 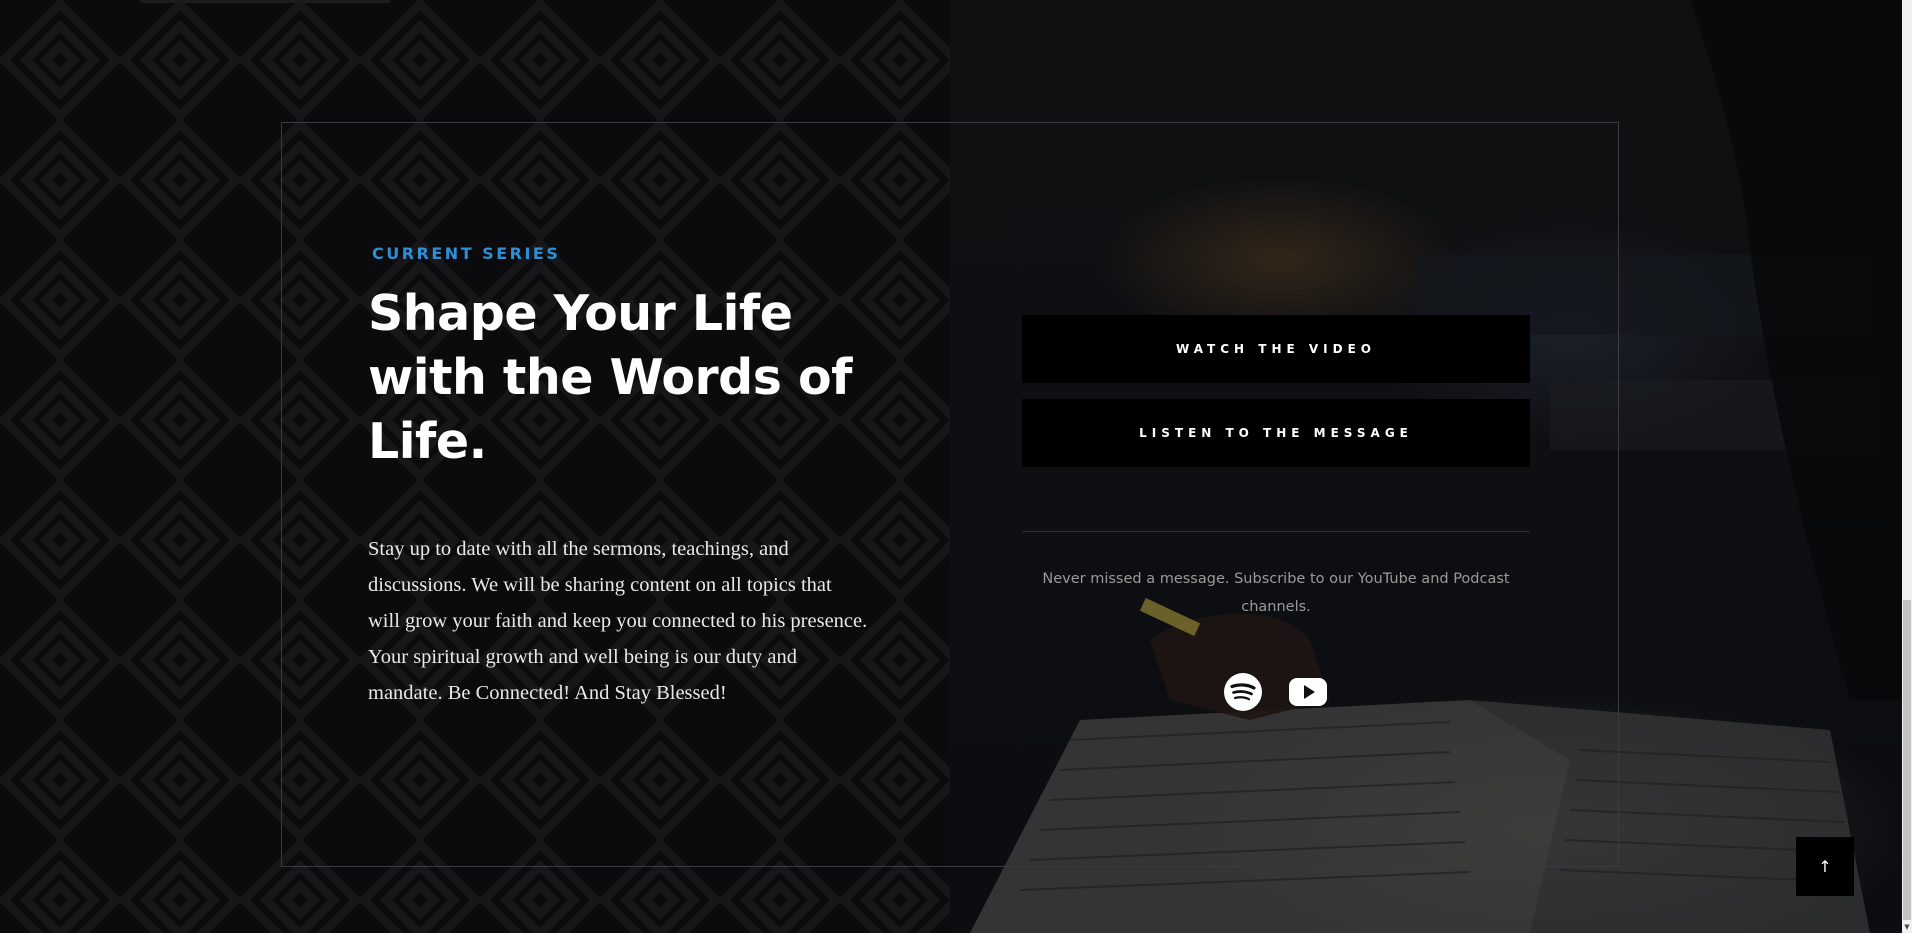 I want to click on arrow-up-icon: ↑, so click(x=1825, y=866).